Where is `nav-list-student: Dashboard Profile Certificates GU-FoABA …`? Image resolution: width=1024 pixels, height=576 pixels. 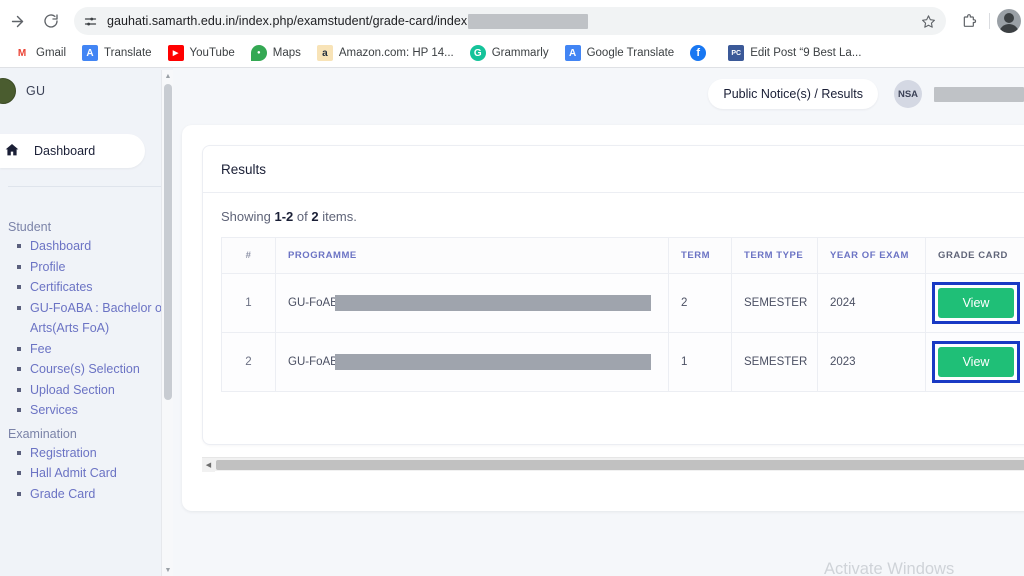
nav-list-student: Dashboard Profile Certificates GU-FoABA … is located at coordinates (90, 328).